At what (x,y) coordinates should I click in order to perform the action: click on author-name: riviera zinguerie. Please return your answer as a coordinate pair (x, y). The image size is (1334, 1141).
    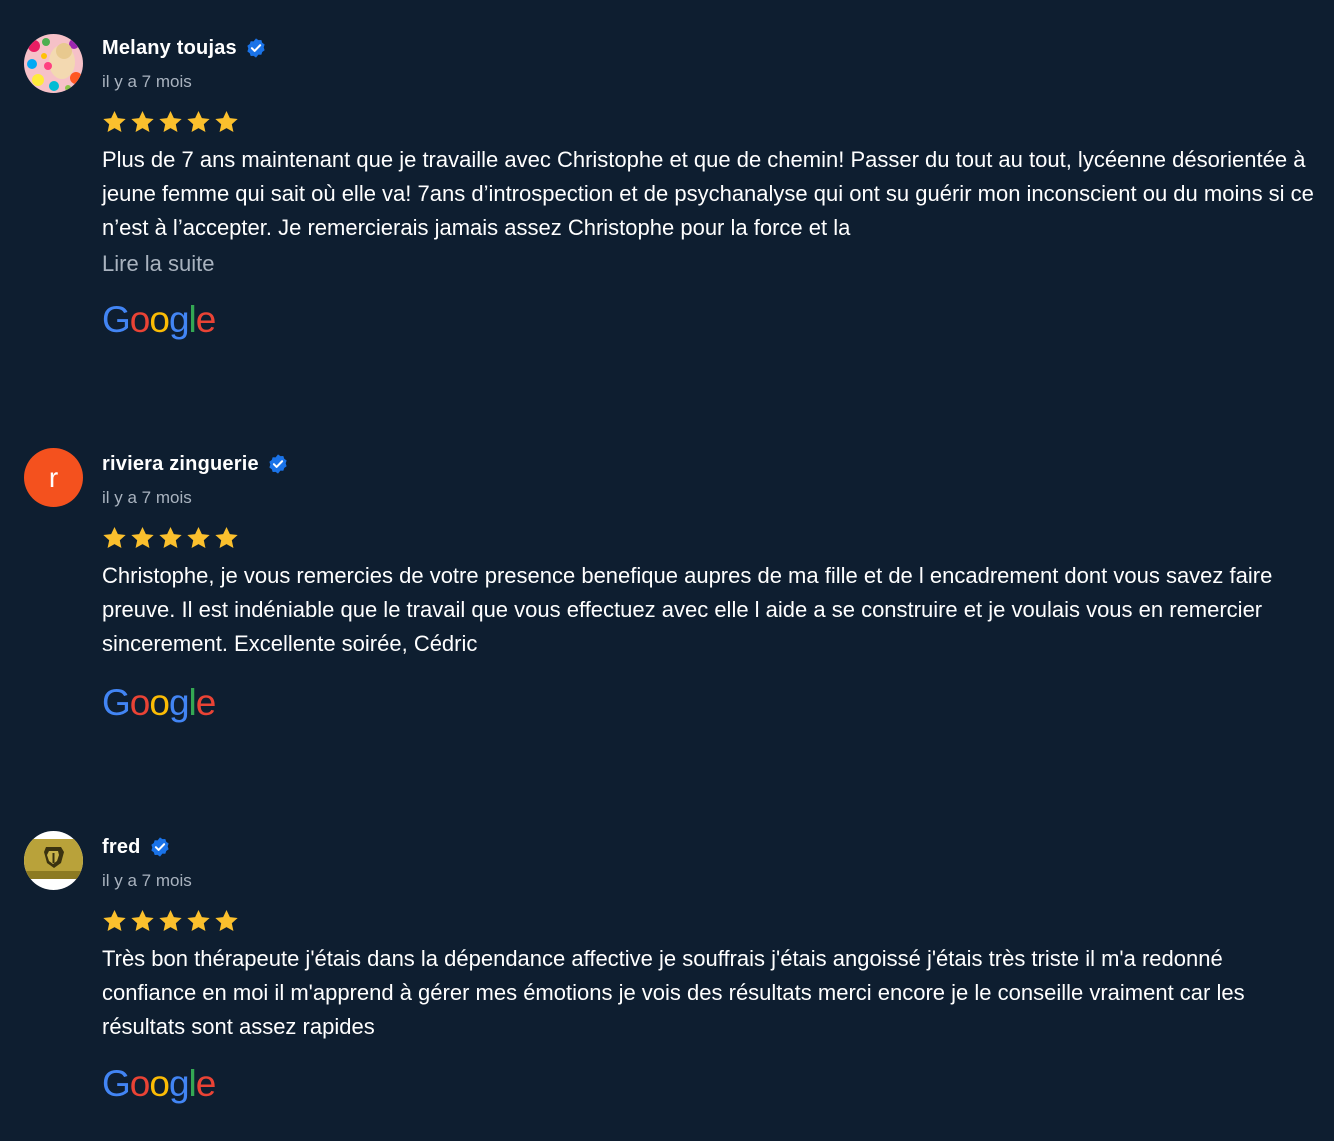
    Looking at the image, I should click on (180, 464).